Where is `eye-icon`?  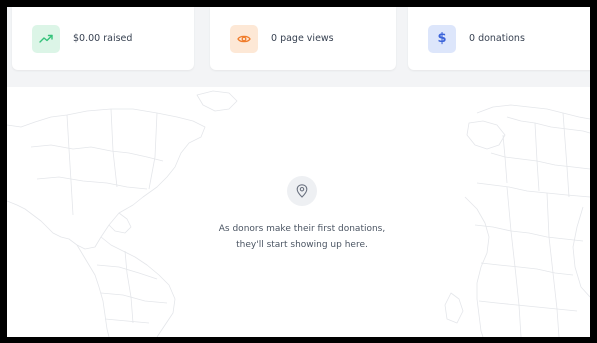
eye-icon is located at coordinates (244, 38).